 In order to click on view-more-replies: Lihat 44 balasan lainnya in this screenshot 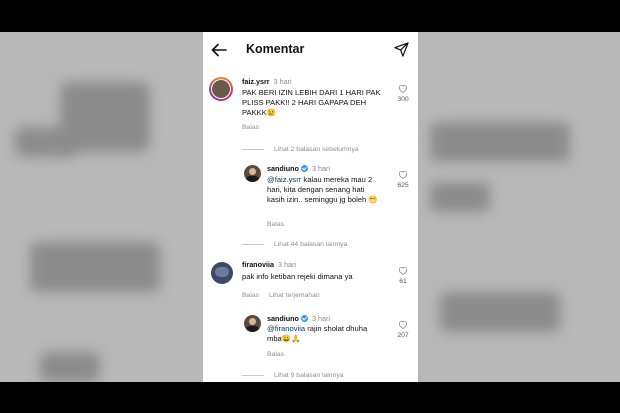, I will do `click(294, 244)`.